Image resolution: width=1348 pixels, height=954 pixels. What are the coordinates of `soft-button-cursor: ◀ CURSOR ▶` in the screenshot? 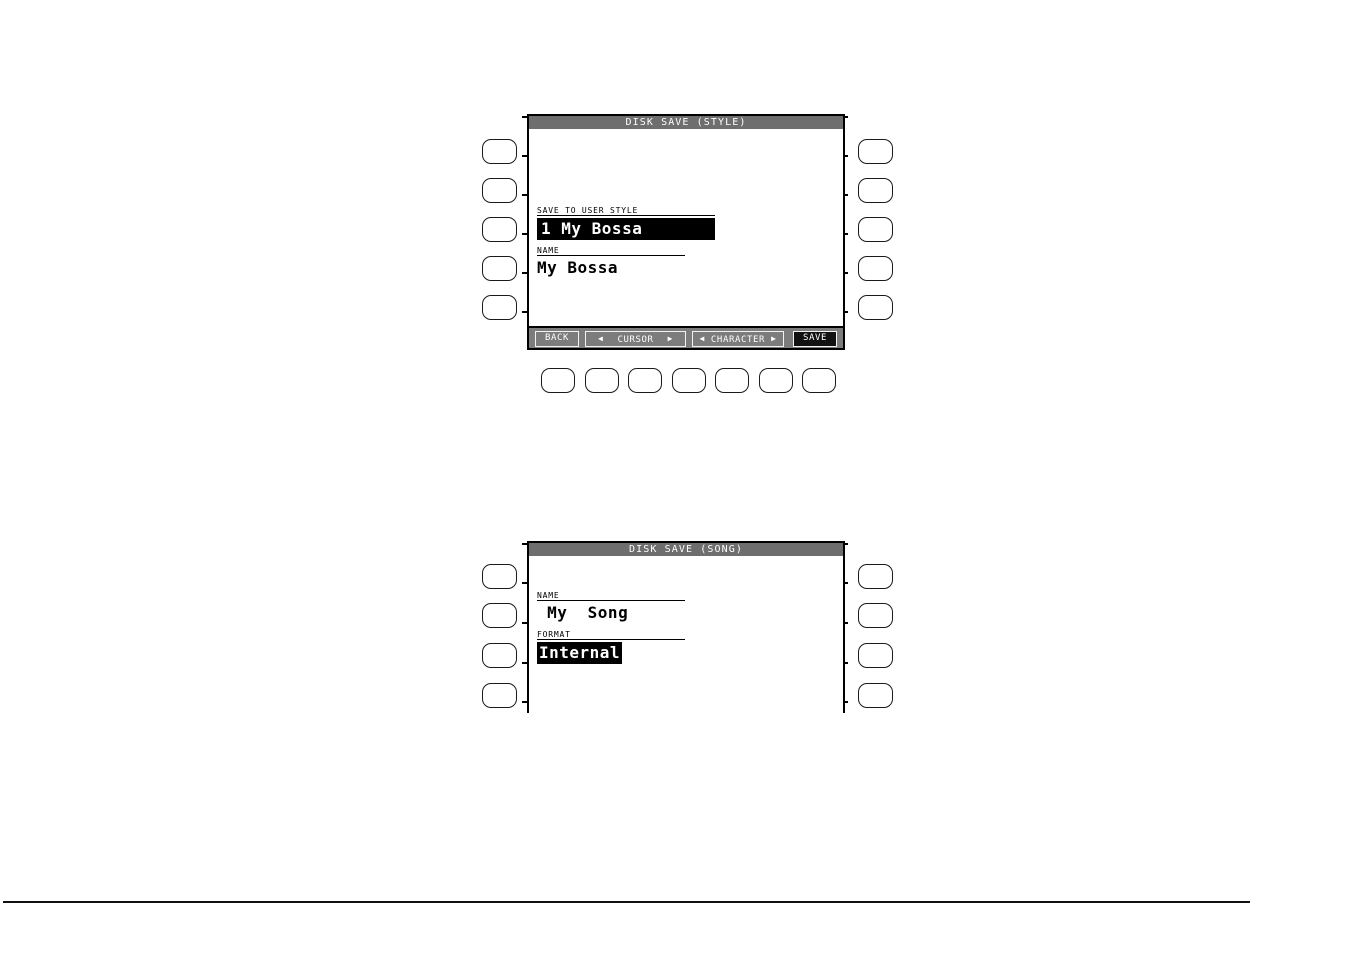 It's located at (635, 339).